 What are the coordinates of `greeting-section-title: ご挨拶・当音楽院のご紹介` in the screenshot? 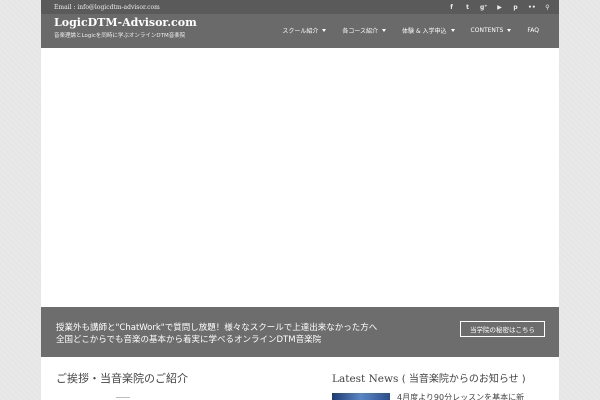 It's located at (122, 378).